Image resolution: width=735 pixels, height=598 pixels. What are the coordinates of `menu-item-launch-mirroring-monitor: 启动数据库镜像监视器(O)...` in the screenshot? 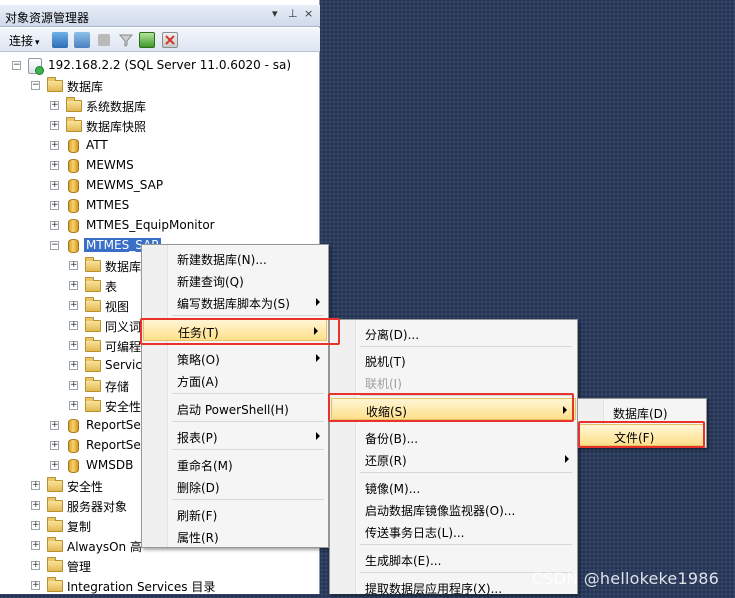 It's located at (453, 509).